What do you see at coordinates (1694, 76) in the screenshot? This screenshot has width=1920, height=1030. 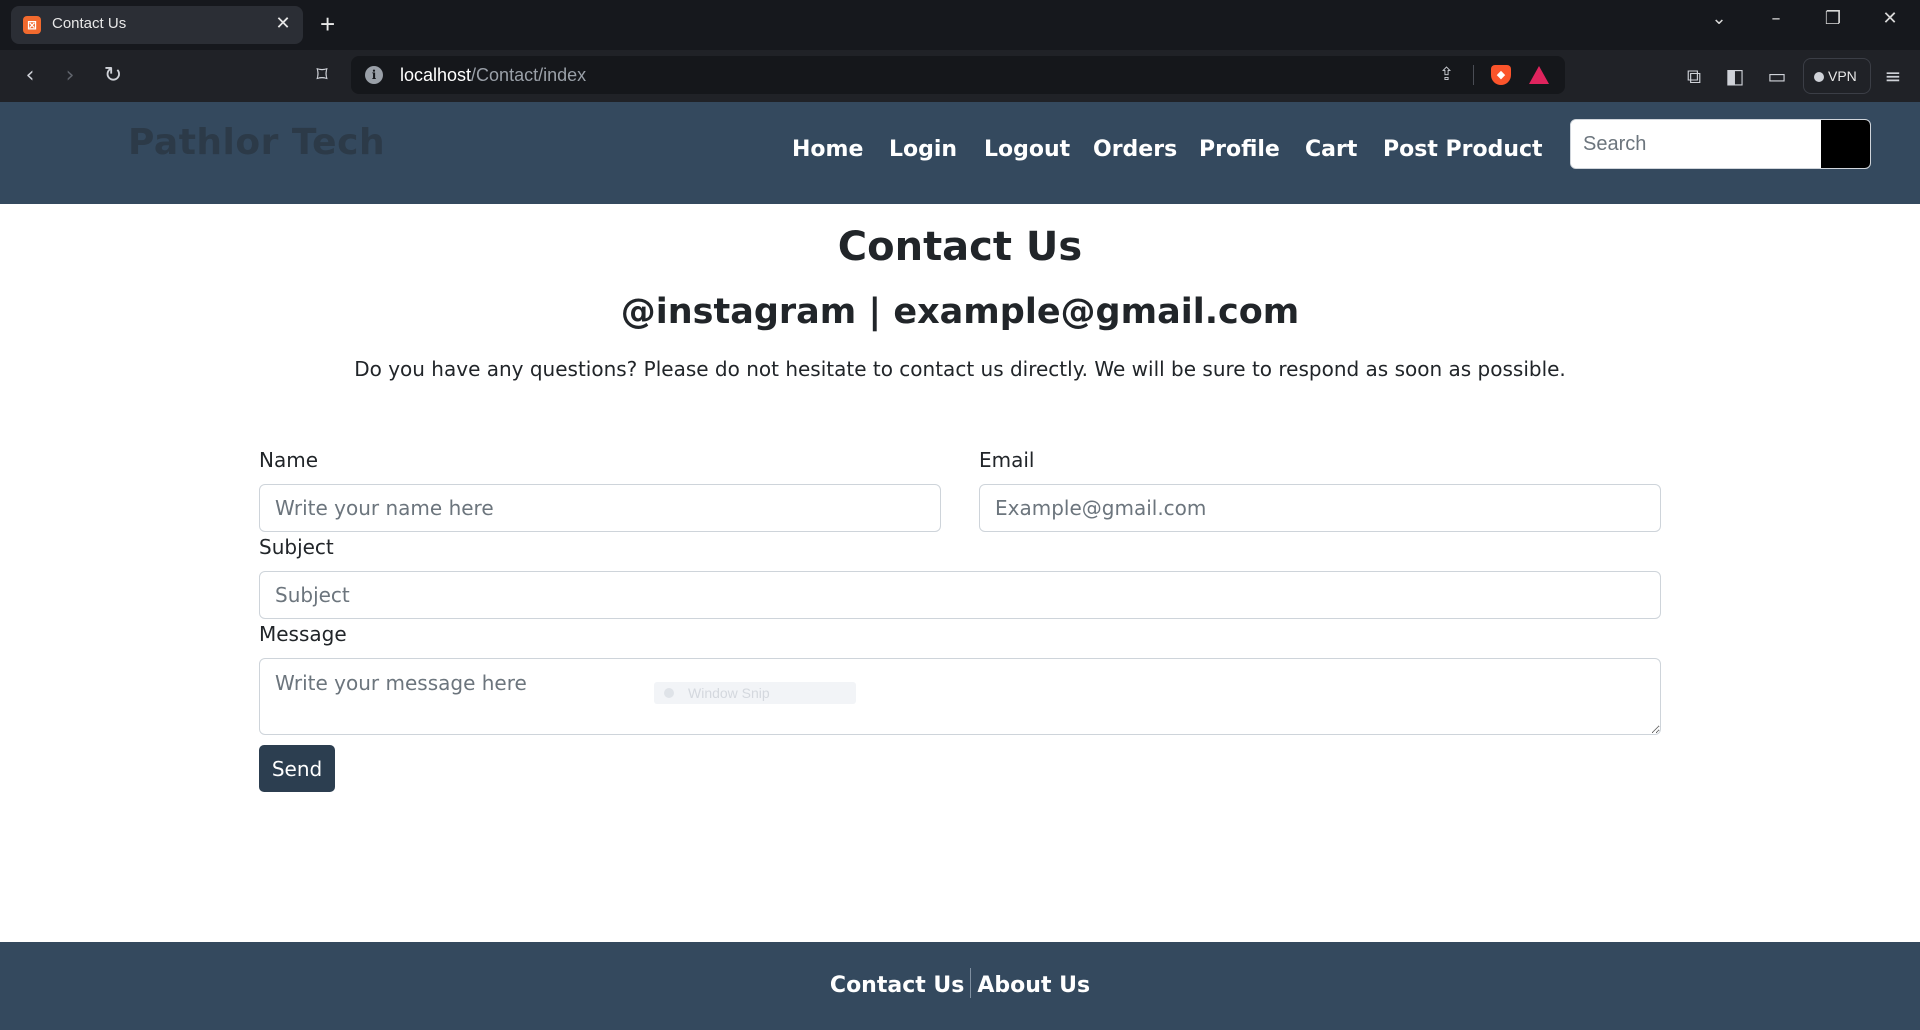 I see `extensions-icon: ⧉` at bounding box center [1694, 76].